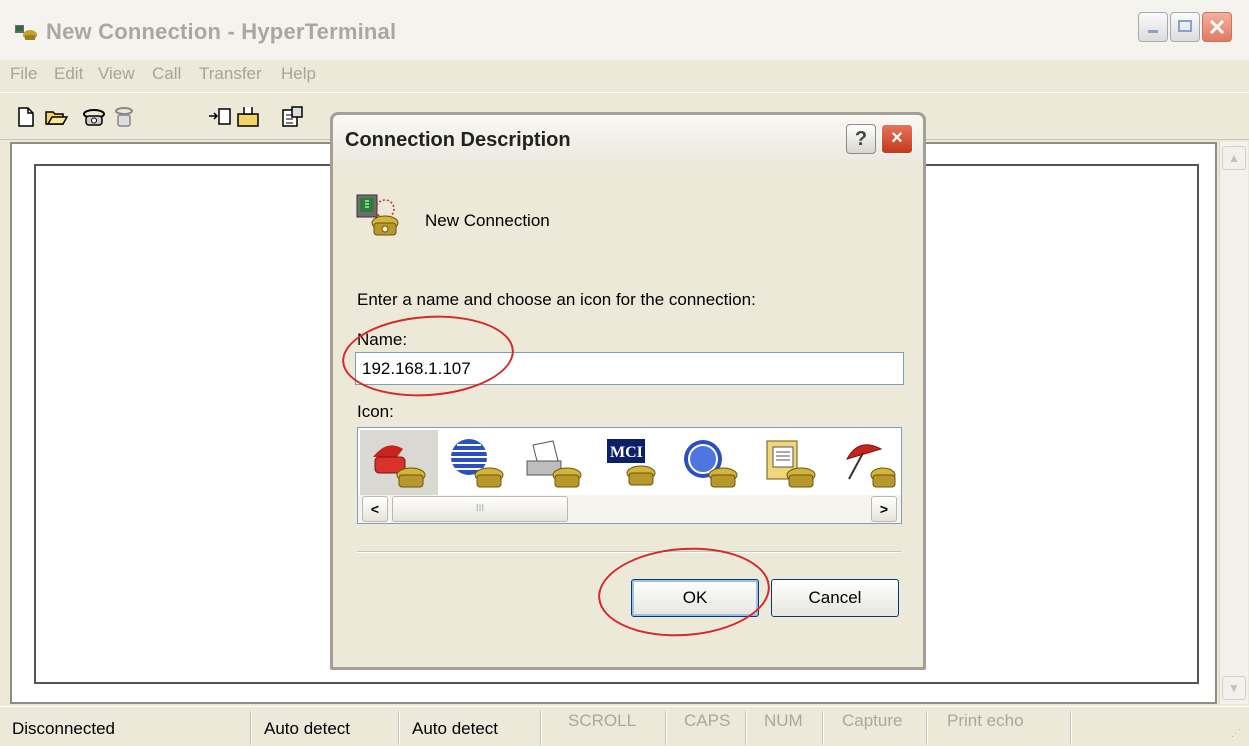 The height and width of the screenshot is (746, 1249). What do you see at coordinates (64, 728) in the screenshot?
I see `status-connection: Disconnected` at bounding box center [64, 728].